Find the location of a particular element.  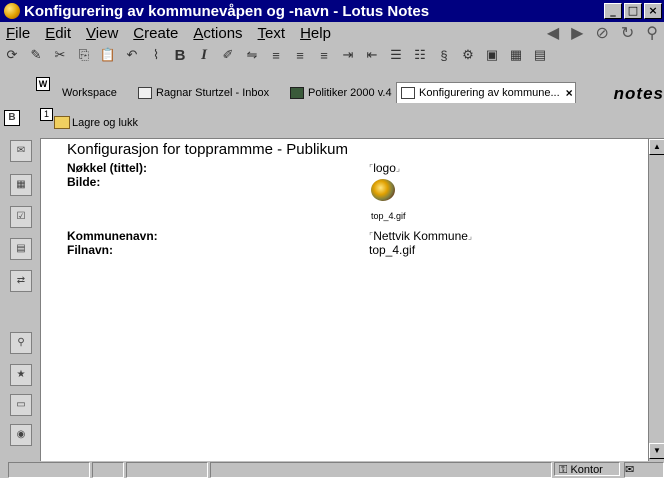

field-key-value: logo is located at coordinates (384, 168).